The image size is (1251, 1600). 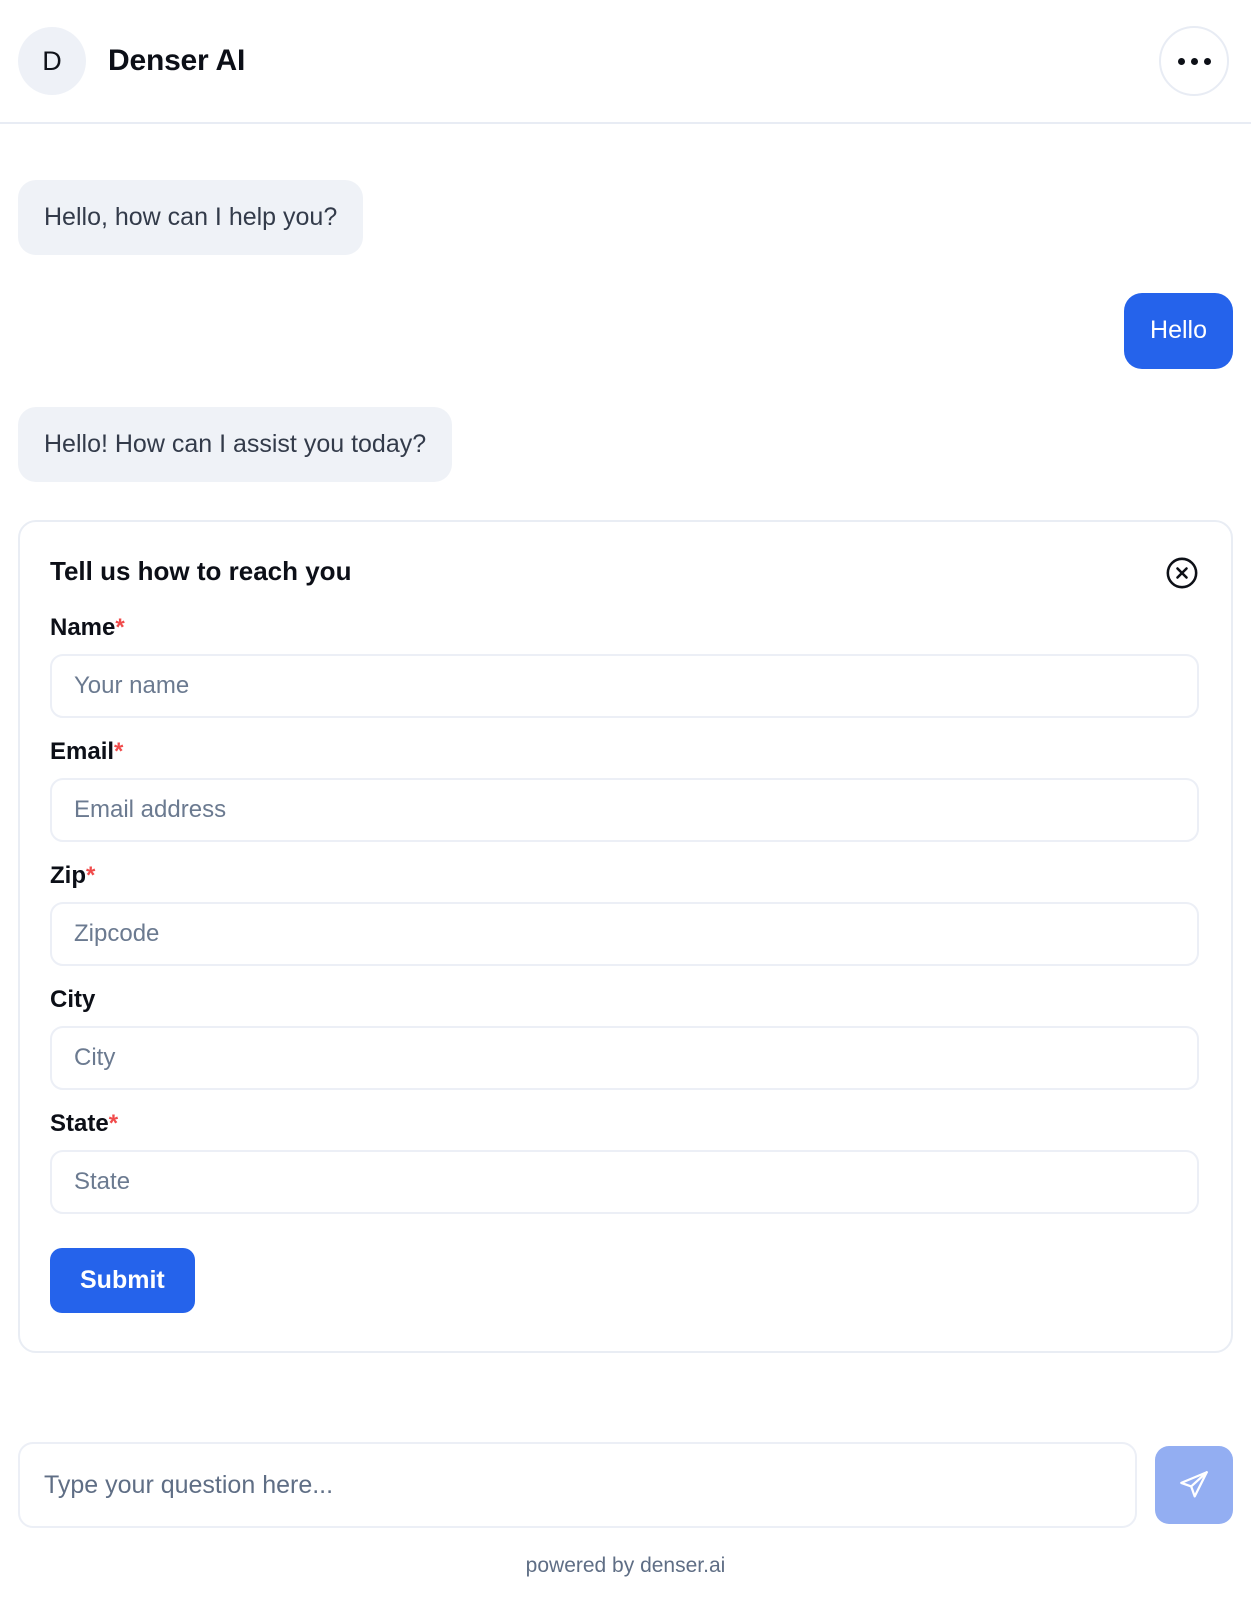 What do you see at coordinates (625, 218) in the screenshot?
I see `message-row: Hello, how can I help you?` at bounding box center [625, 218].